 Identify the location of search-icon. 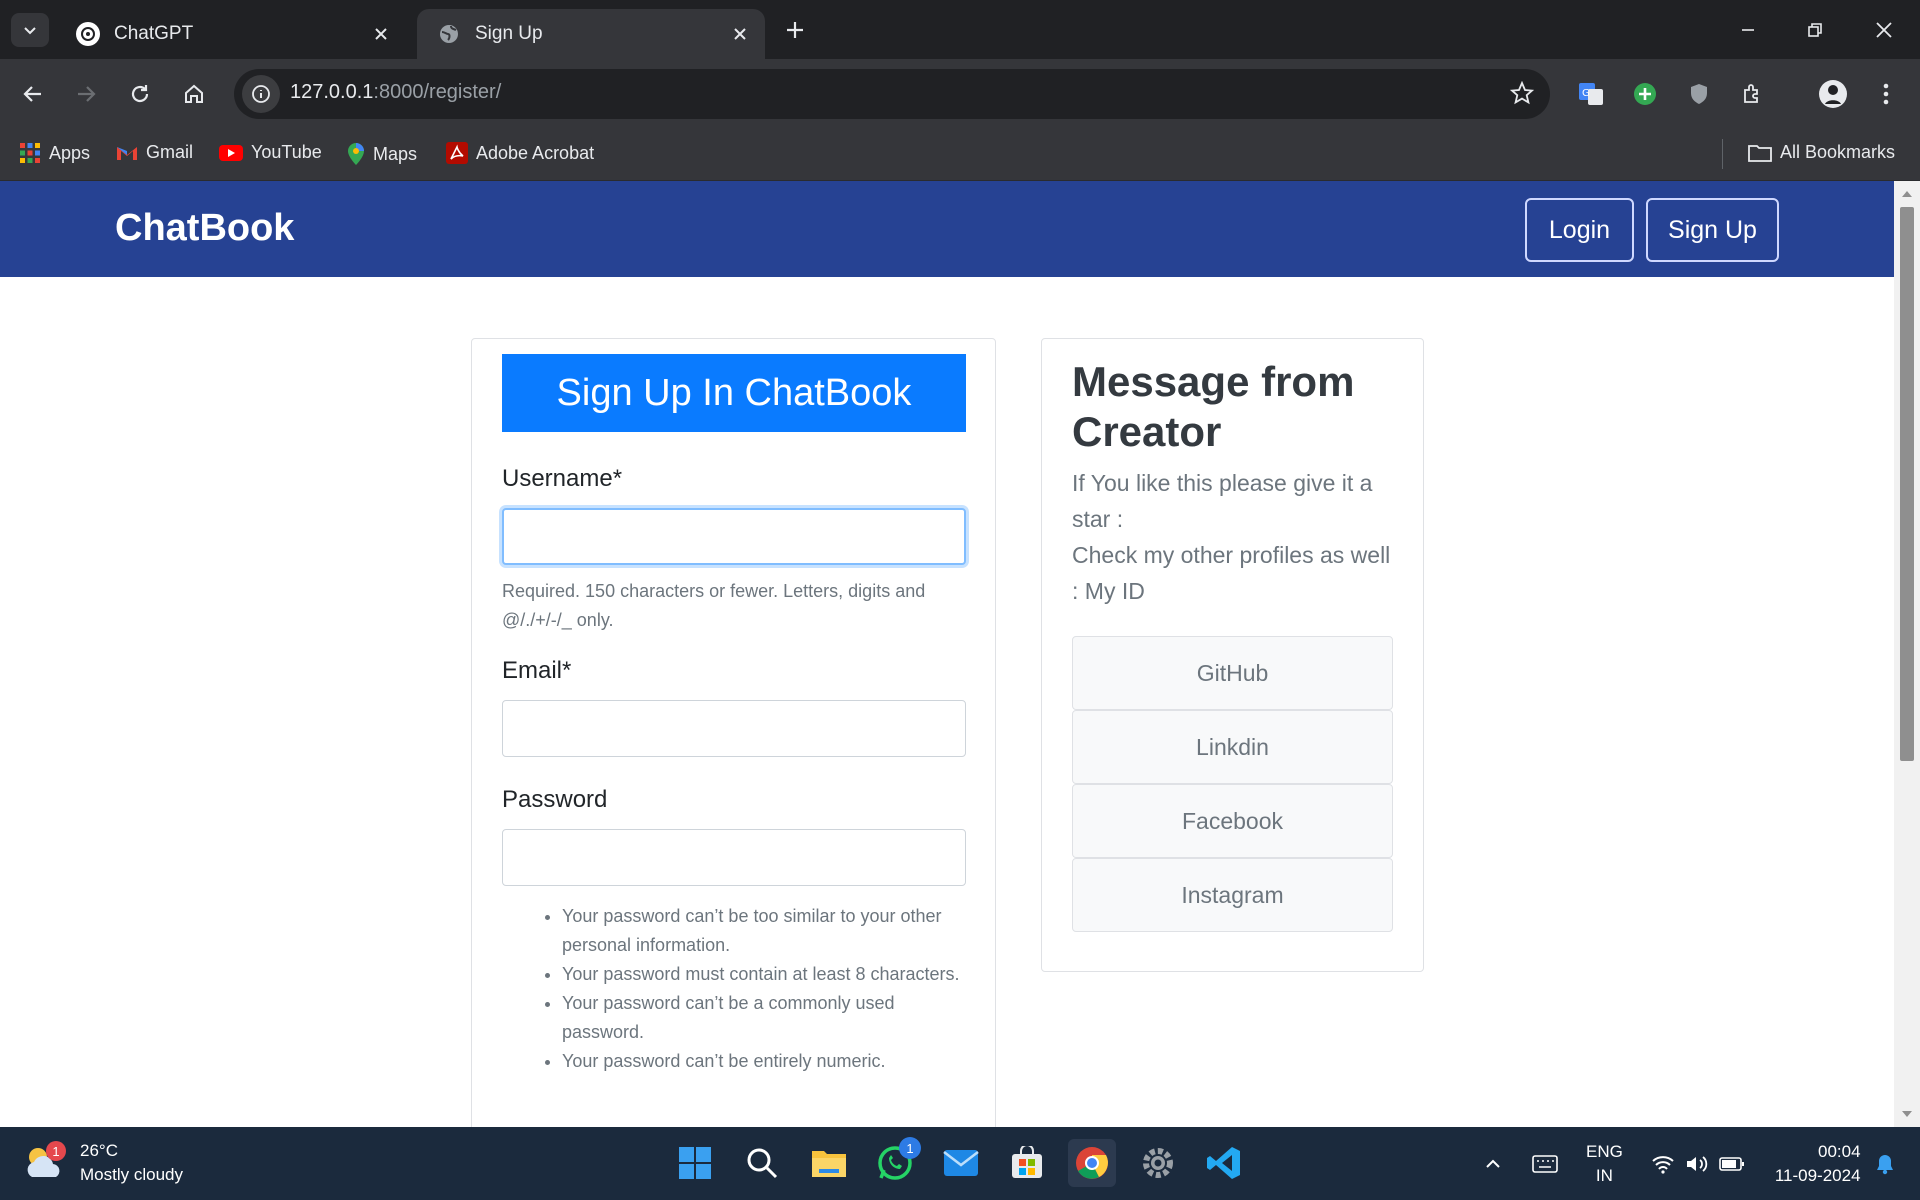
(762, 1163).